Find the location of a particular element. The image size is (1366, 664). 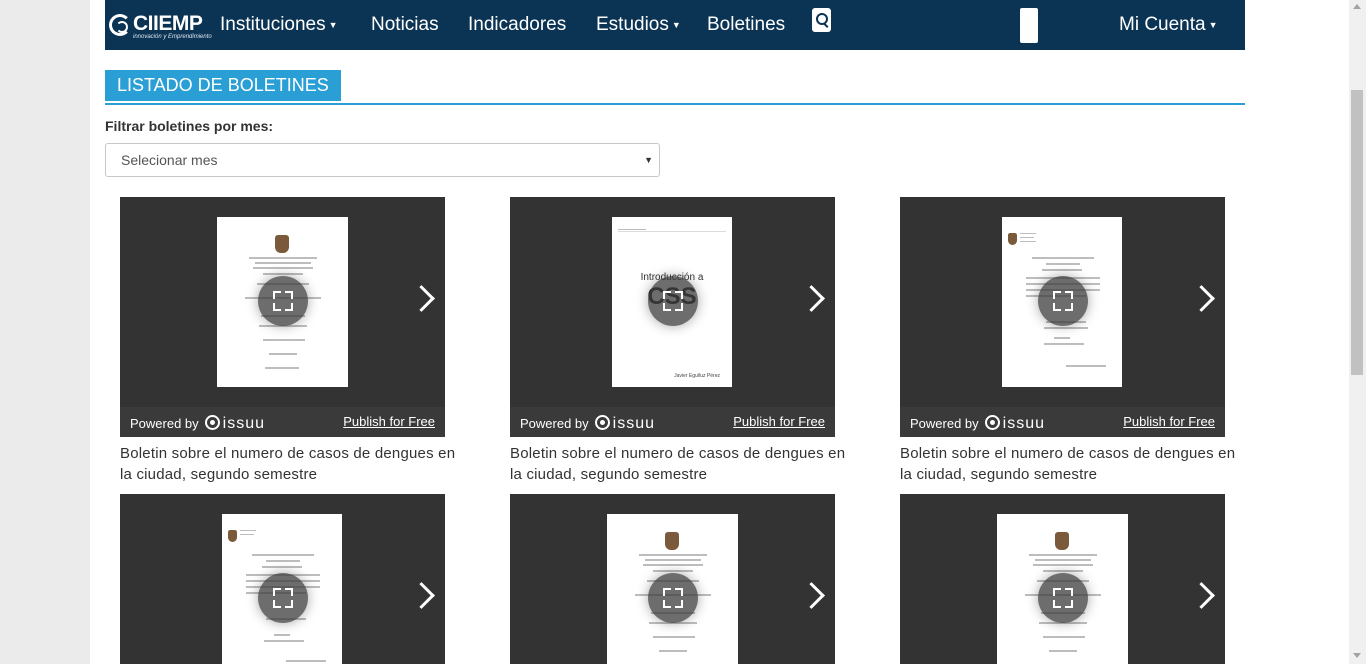

brand-tagline: innovación y Emprendimiento is located at coordinates (172, 37).